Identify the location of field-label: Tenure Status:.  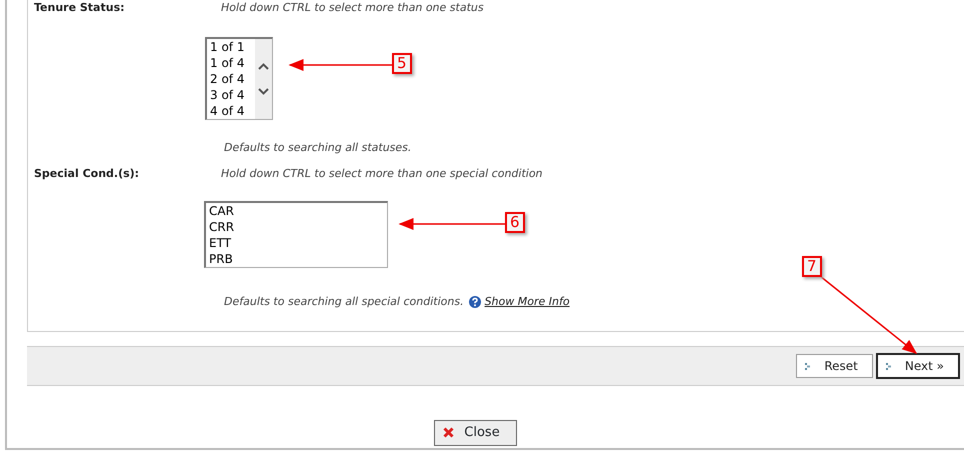
(79, 8).